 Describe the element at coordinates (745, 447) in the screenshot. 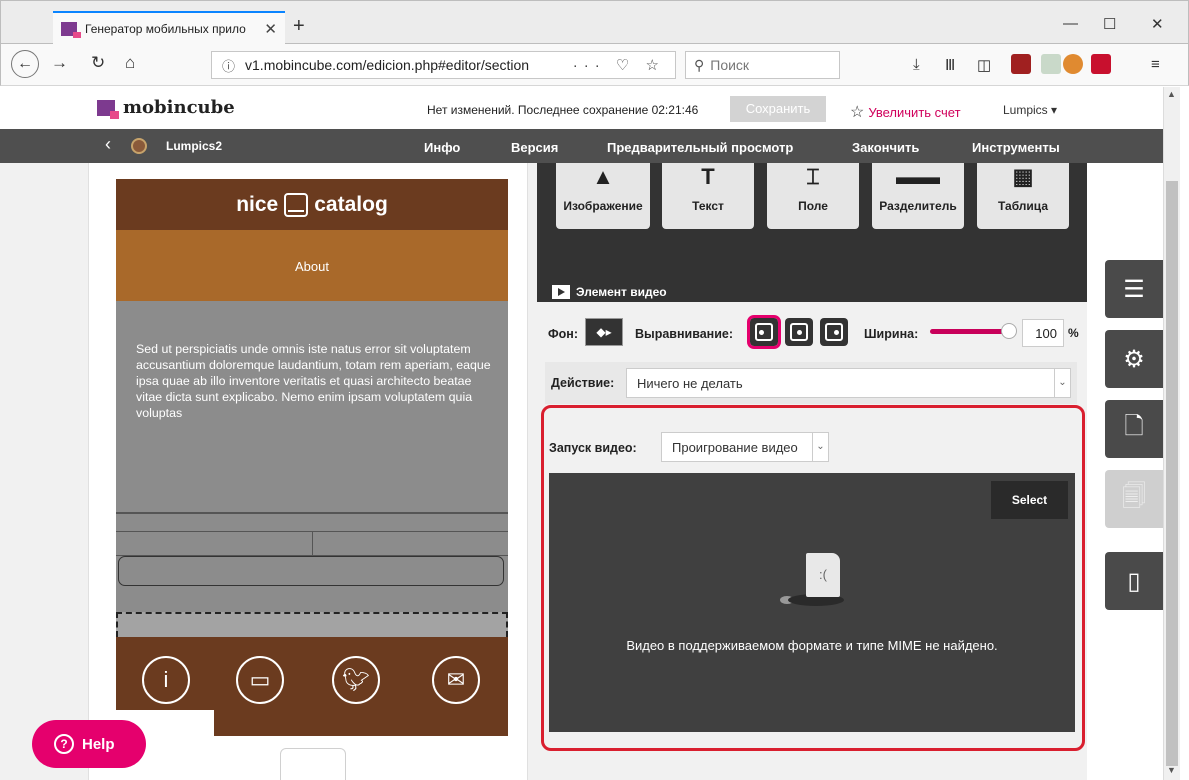

I see `video-start-select: Проигрование видео ⌄` at that location.